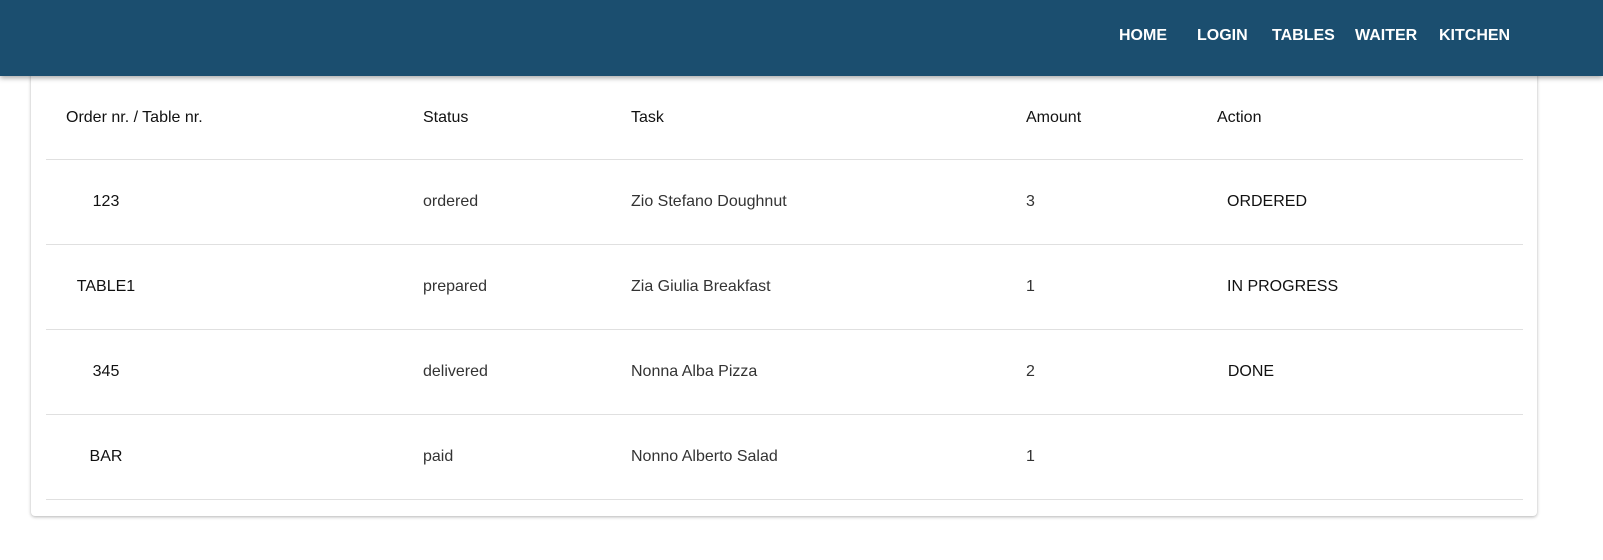 The width and height of the screenshot is (1603, 560). What do you see at coordinates (1267, 202) in the screenshot?
I see `action-button: ORDERED` at bounding box center [1267, 202].